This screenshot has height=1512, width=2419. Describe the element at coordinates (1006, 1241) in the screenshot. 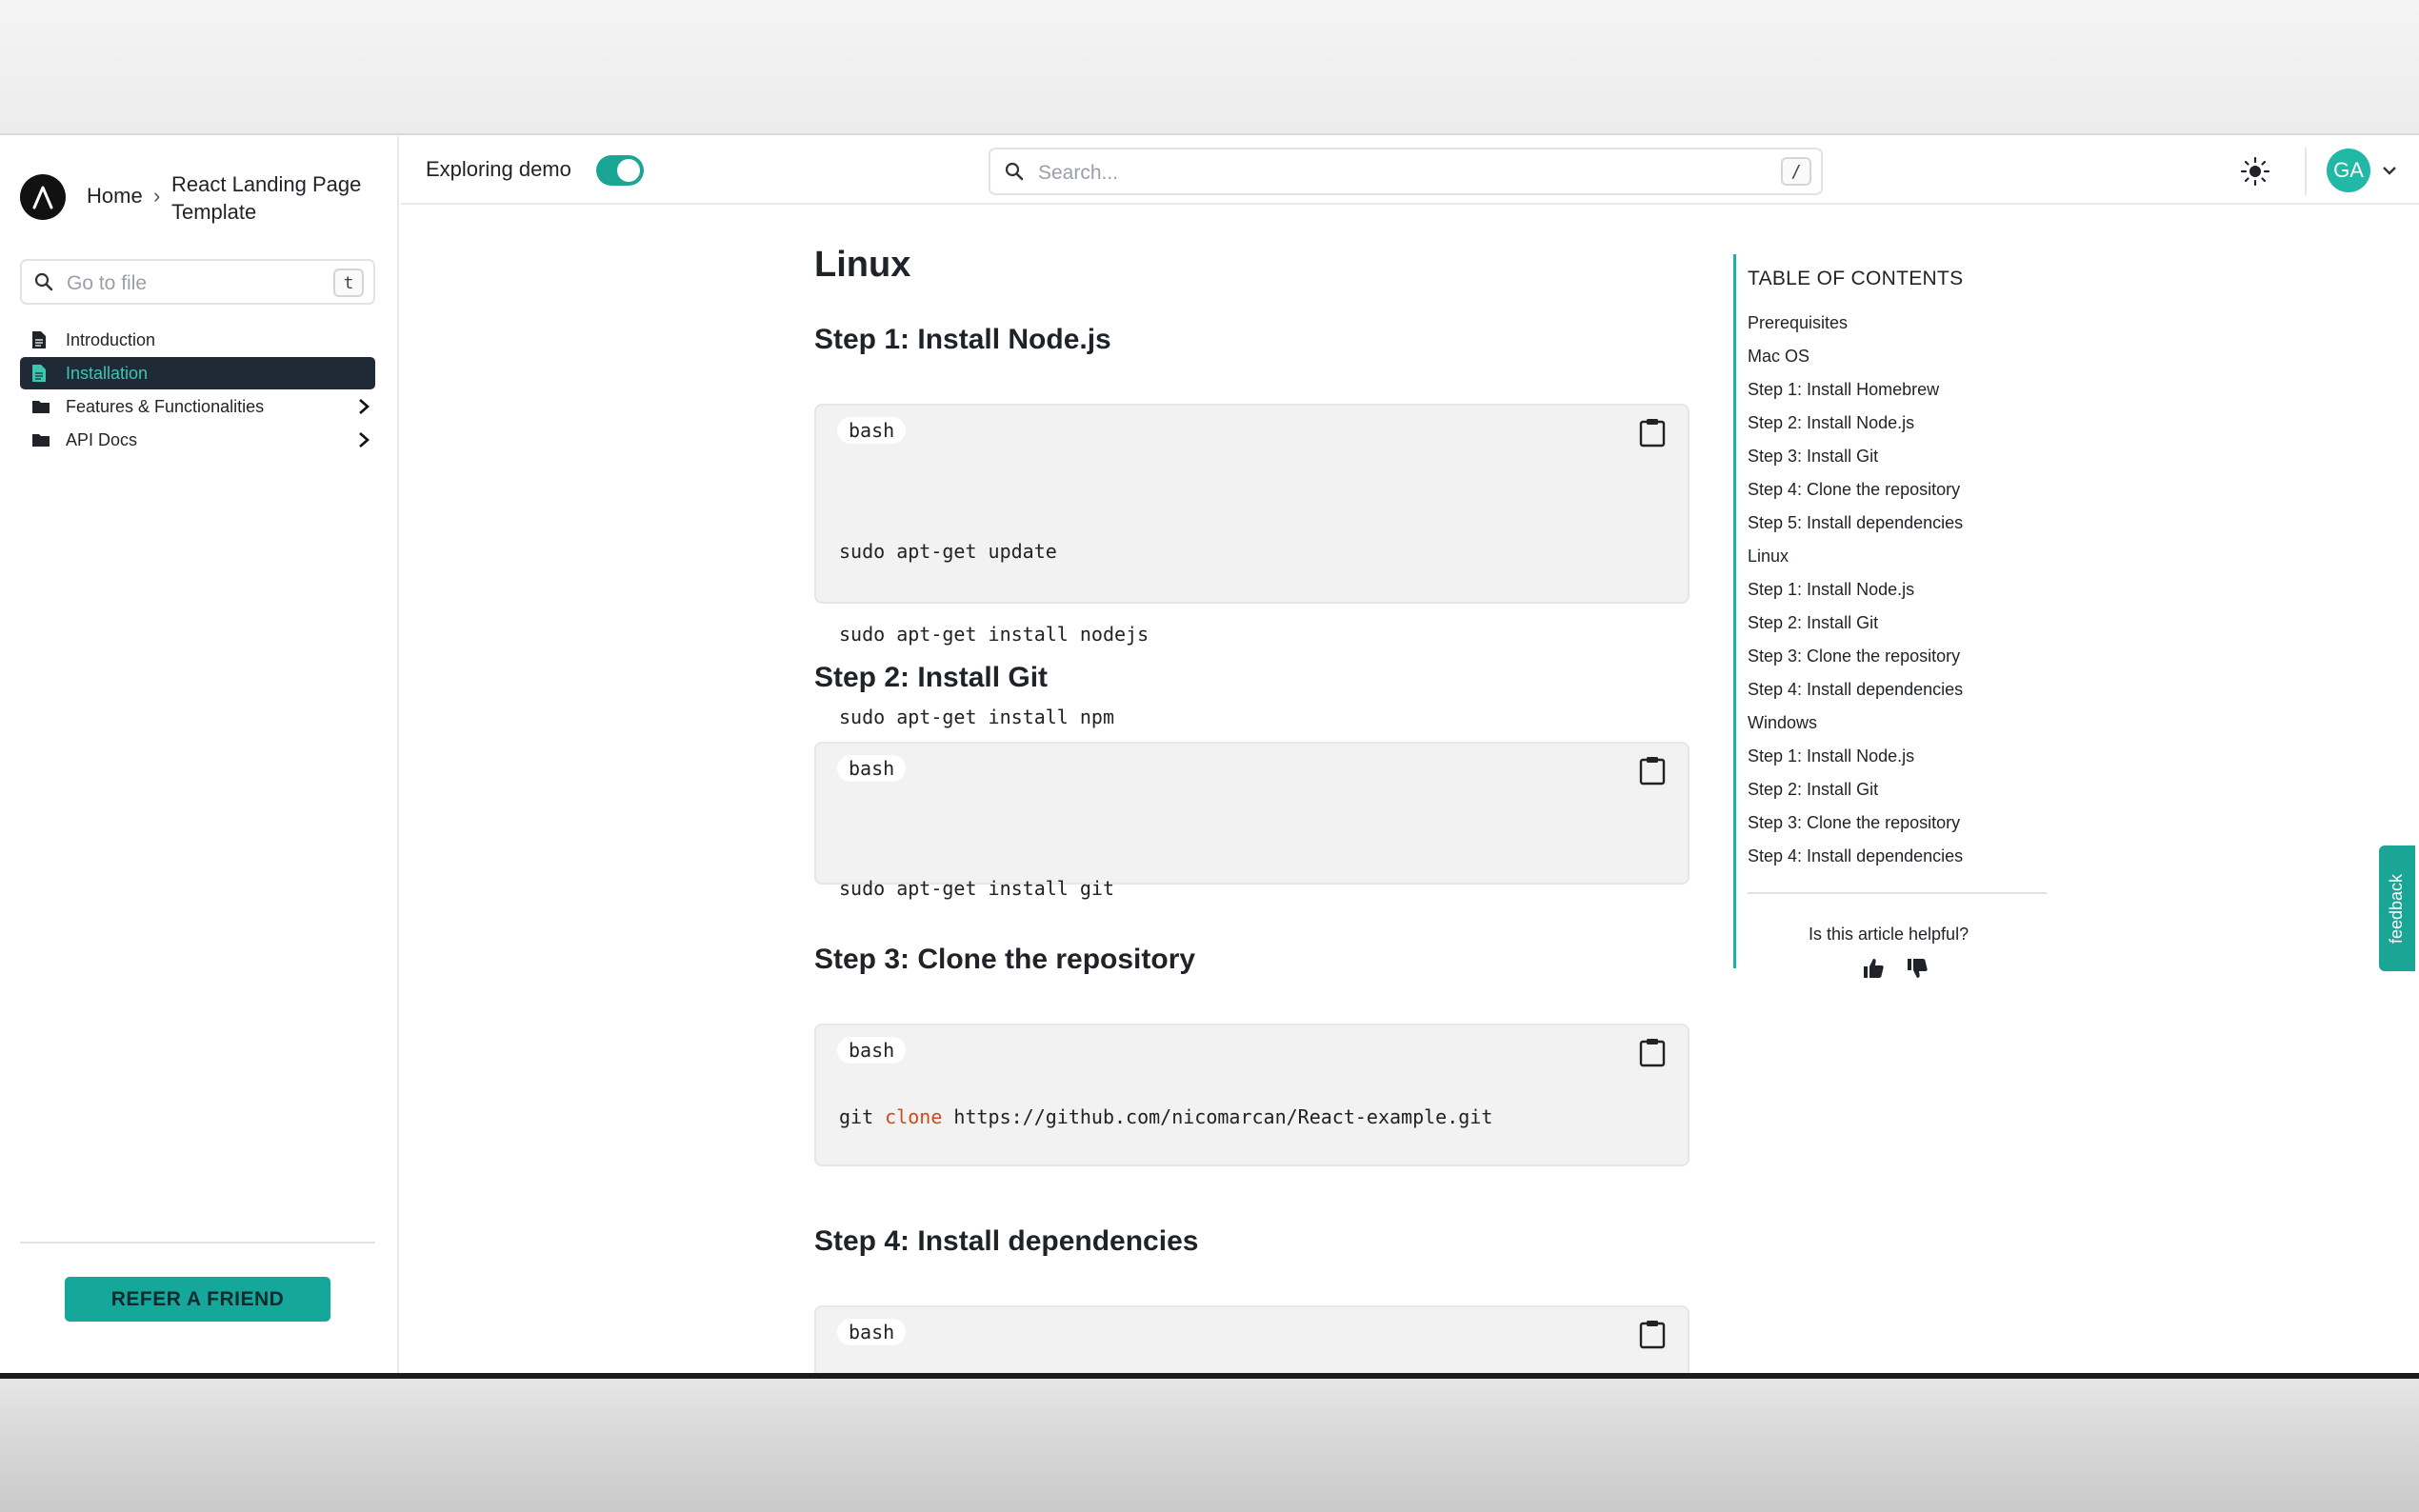

I see `step-heading: Step 4: Install dependencies` at that location.